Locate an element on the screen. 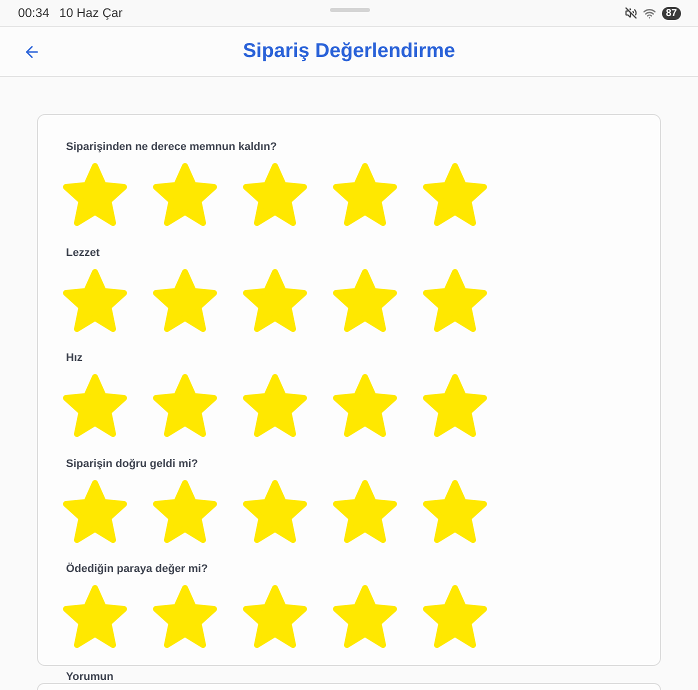 The height and width of the screenshot is (690, 698). battery-indicator: 87 is located at coordinates (671, 13).